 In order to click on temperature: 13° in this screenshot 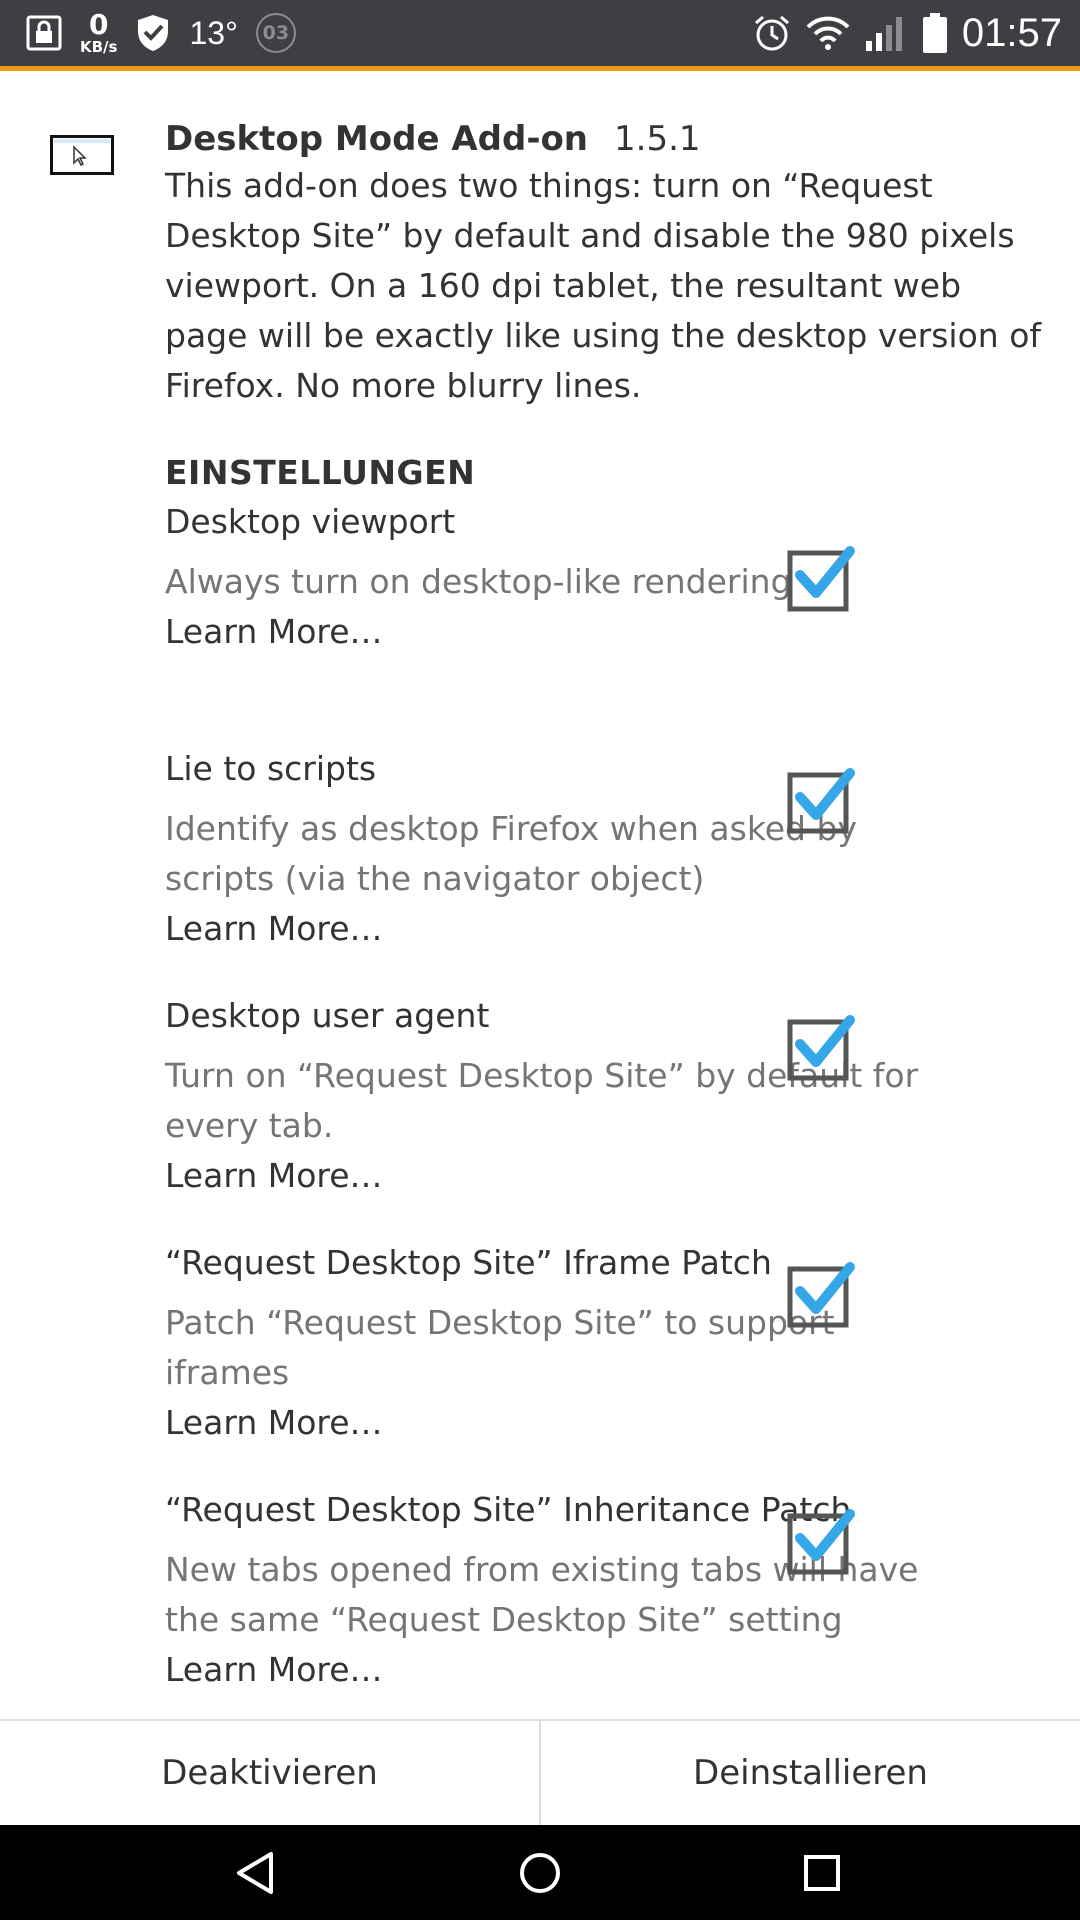, I will do `click(213, 32)`.